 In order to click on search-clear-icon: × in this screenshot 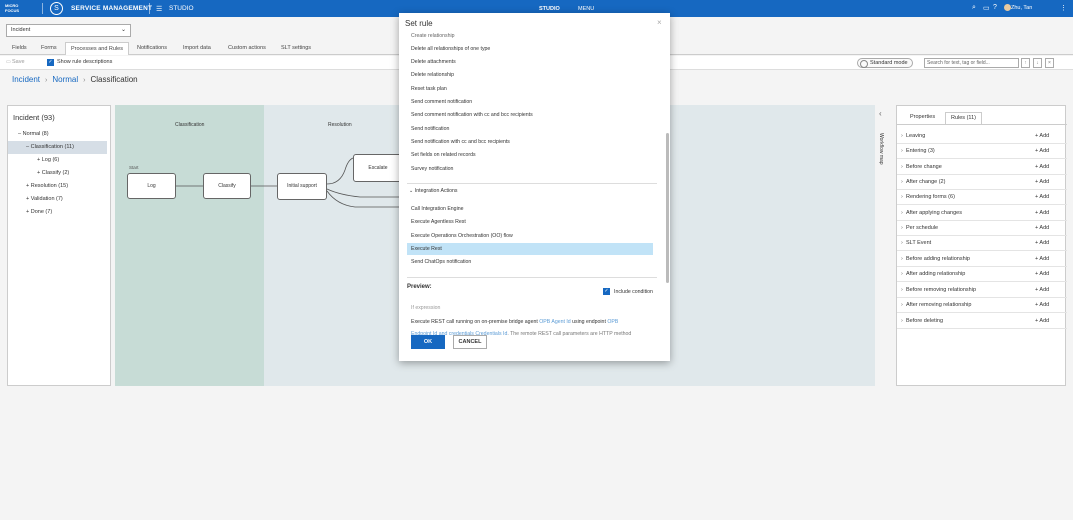, I will do `click(1049, 63)`.